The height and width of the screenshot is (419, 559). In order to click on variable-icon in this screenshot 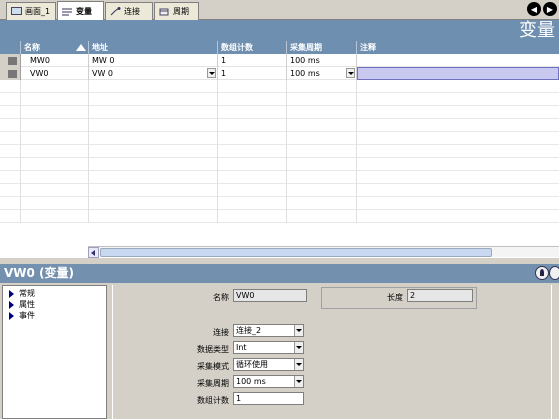, I will do `click(67, 11)`.